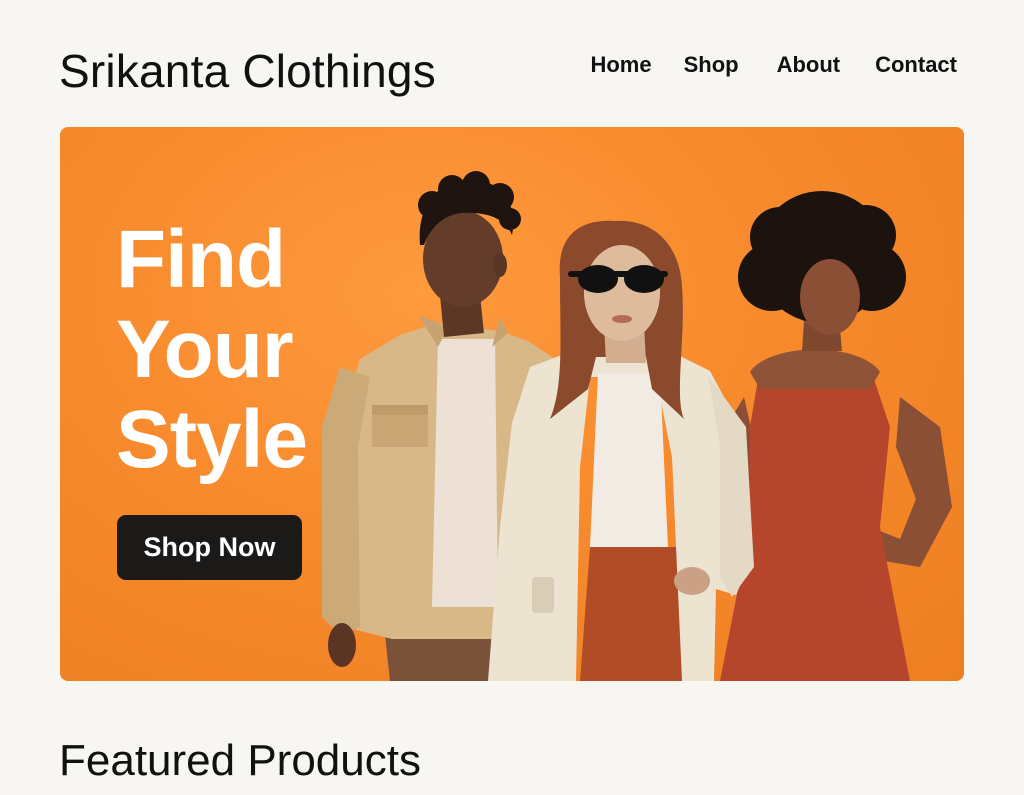  Describe the element at coordinates (247, 71) in the screenshot. I see `brand-logo: Srikanta Clothings` at that location.